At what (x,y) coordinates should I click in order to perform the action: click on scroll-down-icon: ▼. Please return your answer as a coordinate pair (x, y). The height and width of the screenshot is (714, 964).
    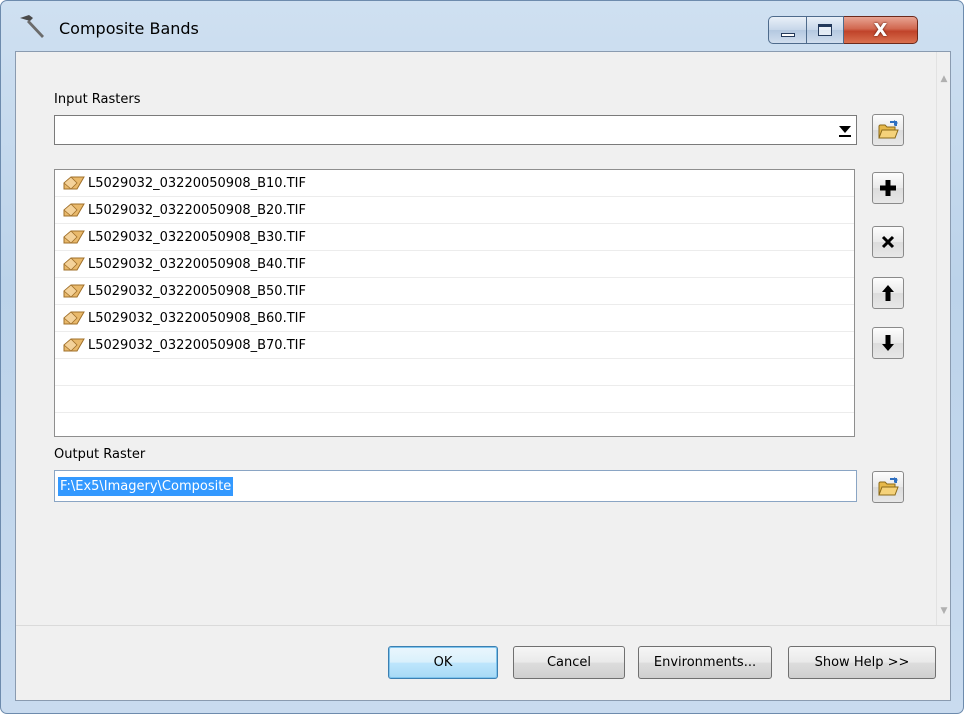
    Looking at the image, I should click on (944, 611).